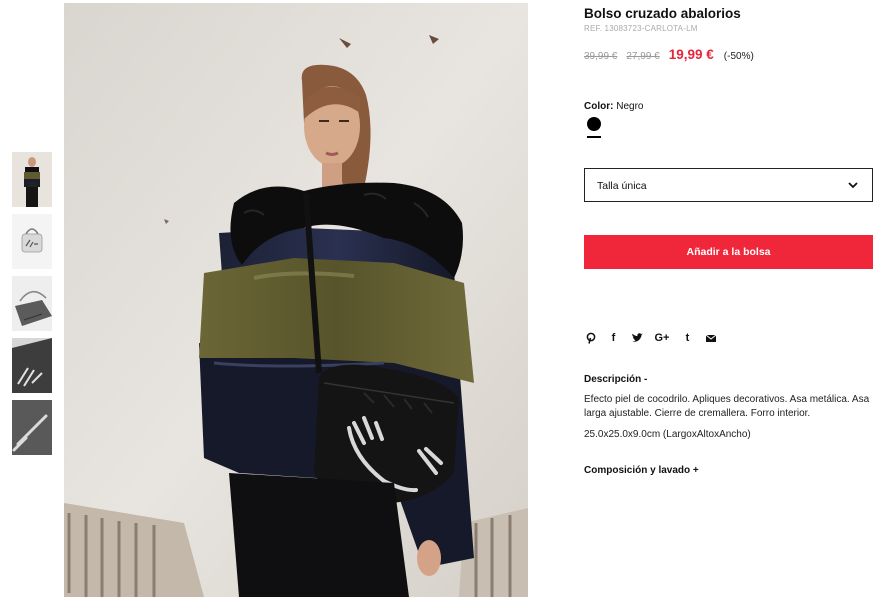  Describe the element at coordinates (667, 434) in the screenshot. I see `product-dimensions: 25.0x25.0x9.0cm (LargoxAltoxAncho)` at that location.